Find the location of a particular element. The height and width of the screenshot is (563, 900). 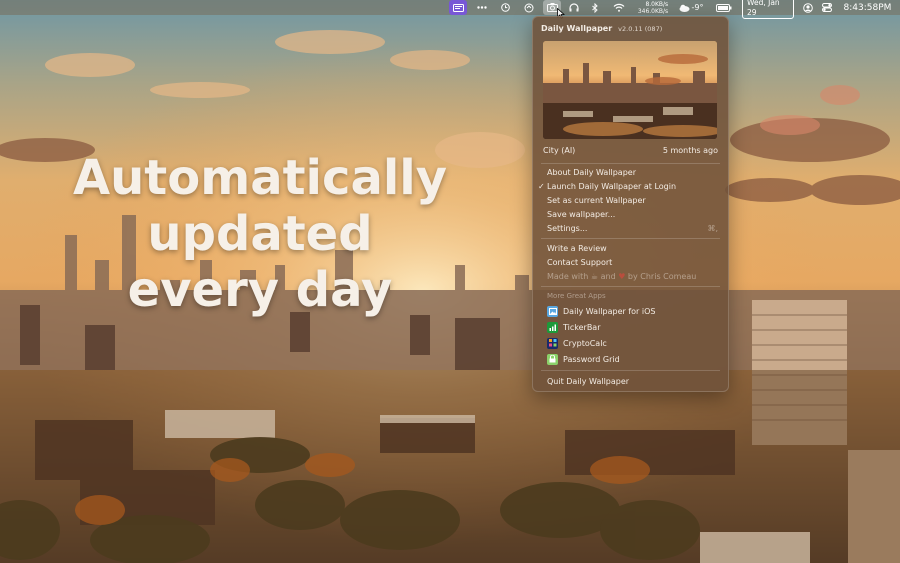

network-speed: 8.0KB/s 346.0KB/s is located at coordinates (653, 7).